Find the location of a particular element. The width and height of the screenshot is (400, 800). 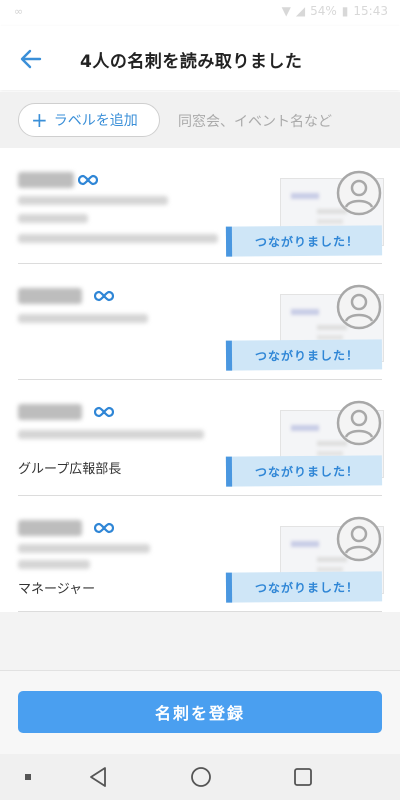

home-nav-icon is located at coordinates (201, 777).